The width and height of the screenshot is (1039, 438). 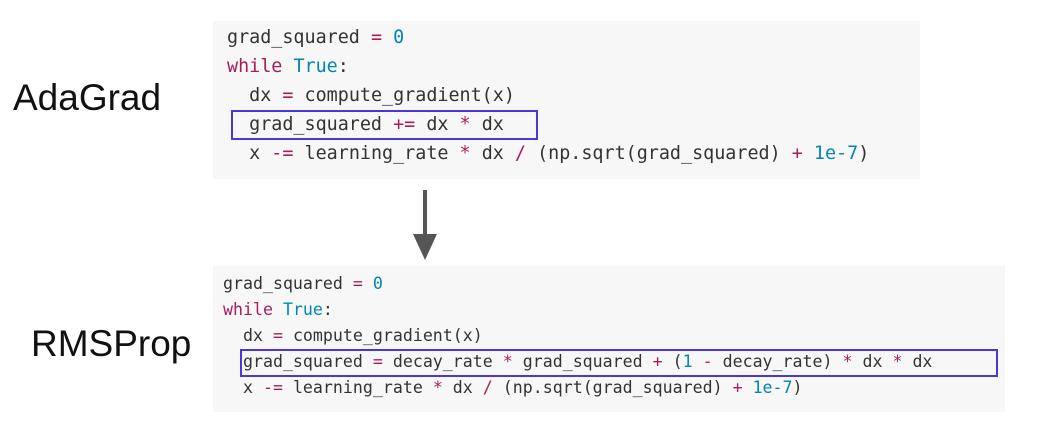 What do you see at coordinates (384, 125) in the screenshot?
I see `adagrad-highlight-box` at bounding box center [384, 125].